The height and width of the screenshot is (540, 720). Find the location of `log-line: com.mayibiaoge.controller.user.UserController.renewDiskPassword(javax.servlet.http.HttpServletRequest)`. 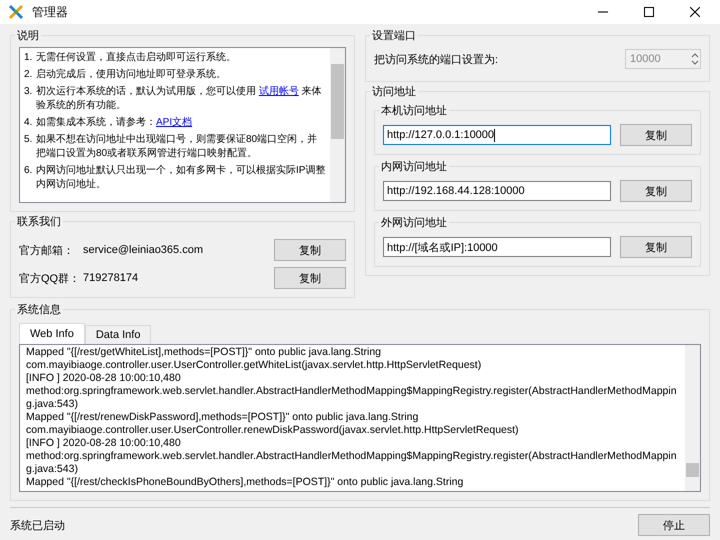

log-line: com.mayibiaoge.controller.user.UserController.renewDiskPassword(javax.servlet.http.HttpServletRequest) is located at coordinates (273, 430).